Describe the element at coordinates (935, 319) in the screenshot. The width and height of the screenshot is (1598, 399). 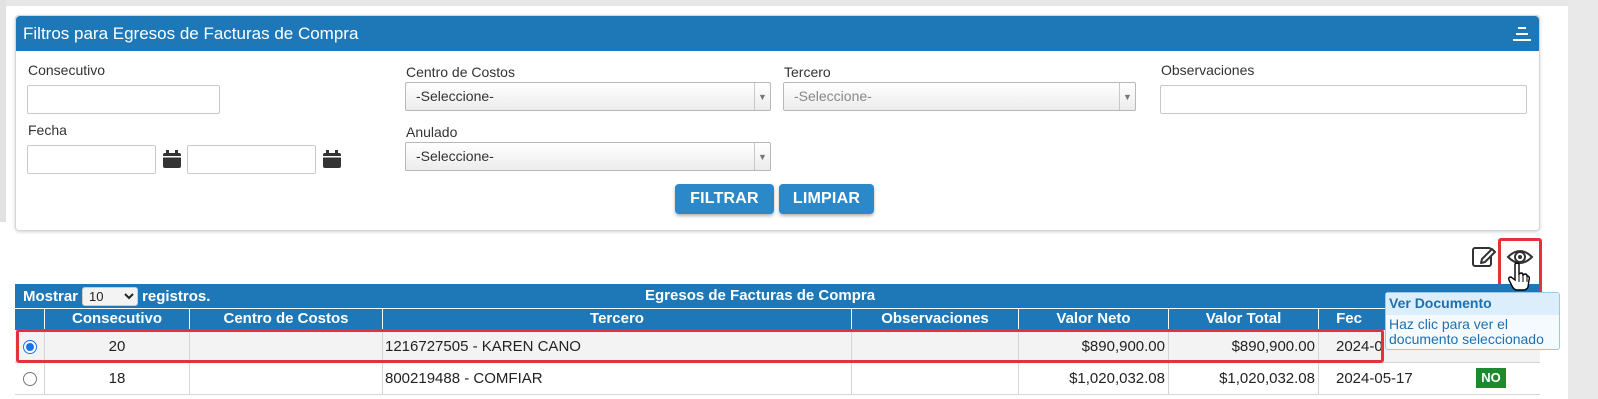
I see `column-header-observaciones: Observaciones` at that location.